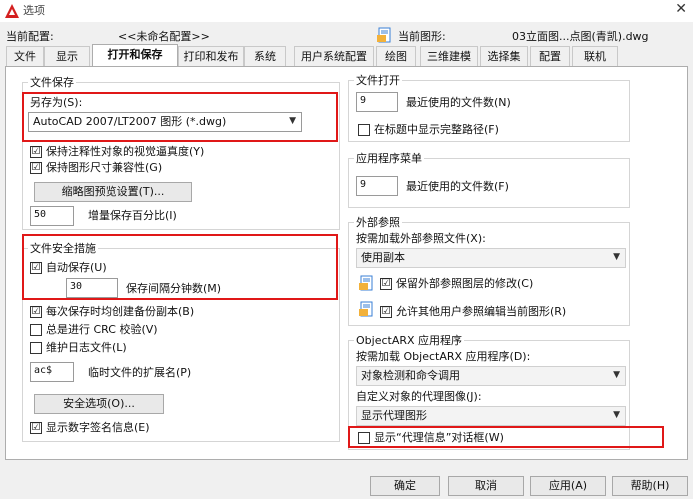 This screenshot has width=693, height=499. Describe the element at coordinates (135, 55) in the screenshot. I see `tab-open-save: 打开和保存` at that location.